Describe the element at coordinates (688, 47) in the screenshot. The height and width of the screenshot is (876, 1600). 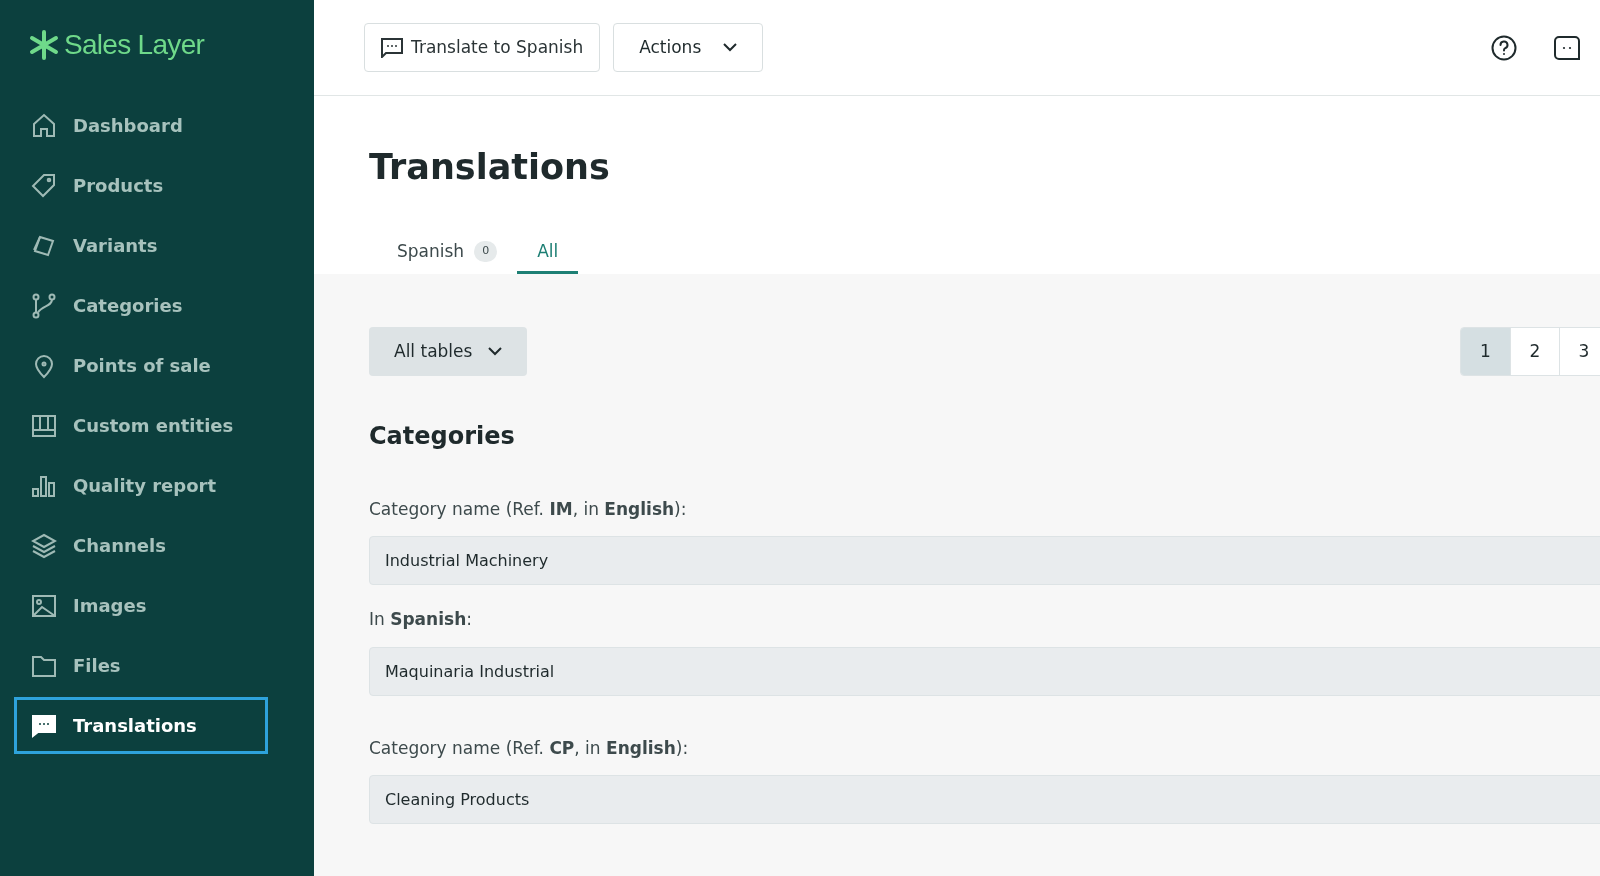
I see `actions-dropdown: Actions` at that location.